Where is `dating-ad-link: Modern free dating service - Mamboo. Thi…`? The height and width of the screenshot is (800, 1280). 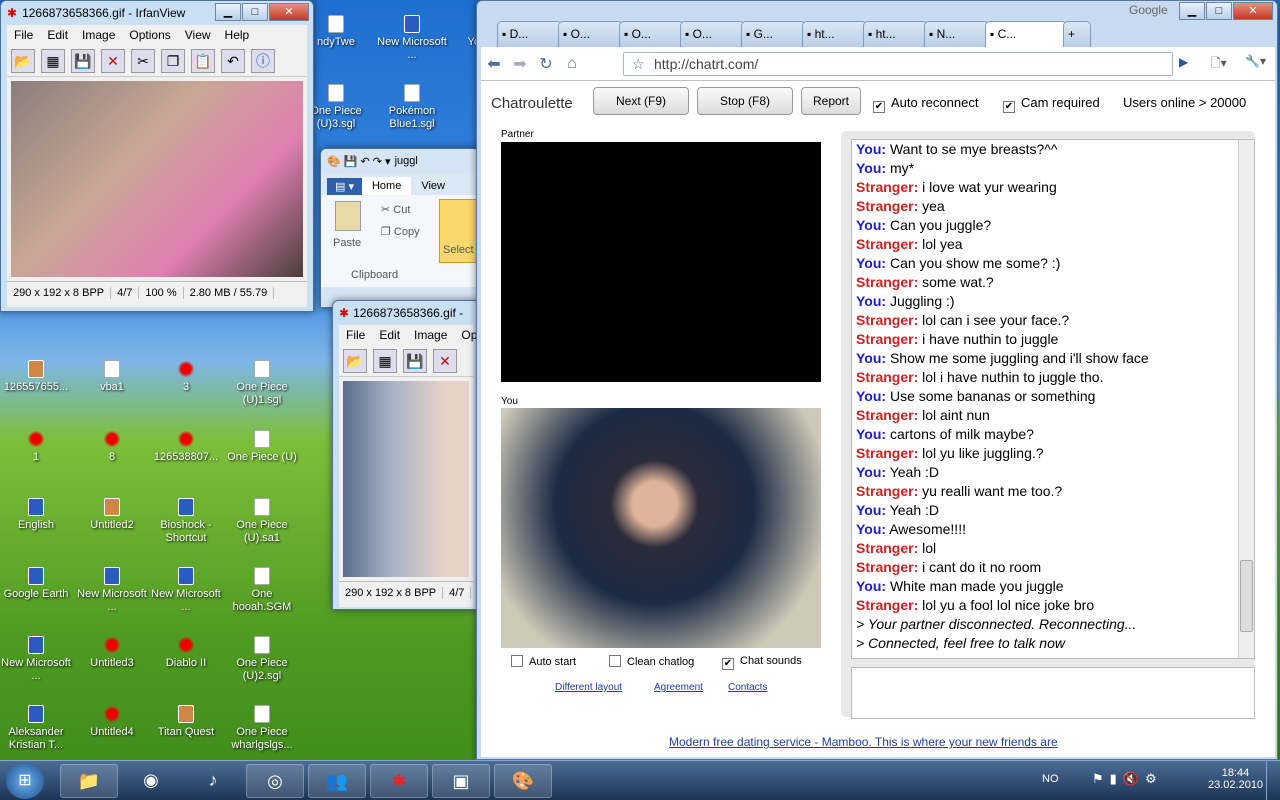
dating-ad-link: Modern free dating service - Mamboo. Thi… is located at coordinates (863, 742).